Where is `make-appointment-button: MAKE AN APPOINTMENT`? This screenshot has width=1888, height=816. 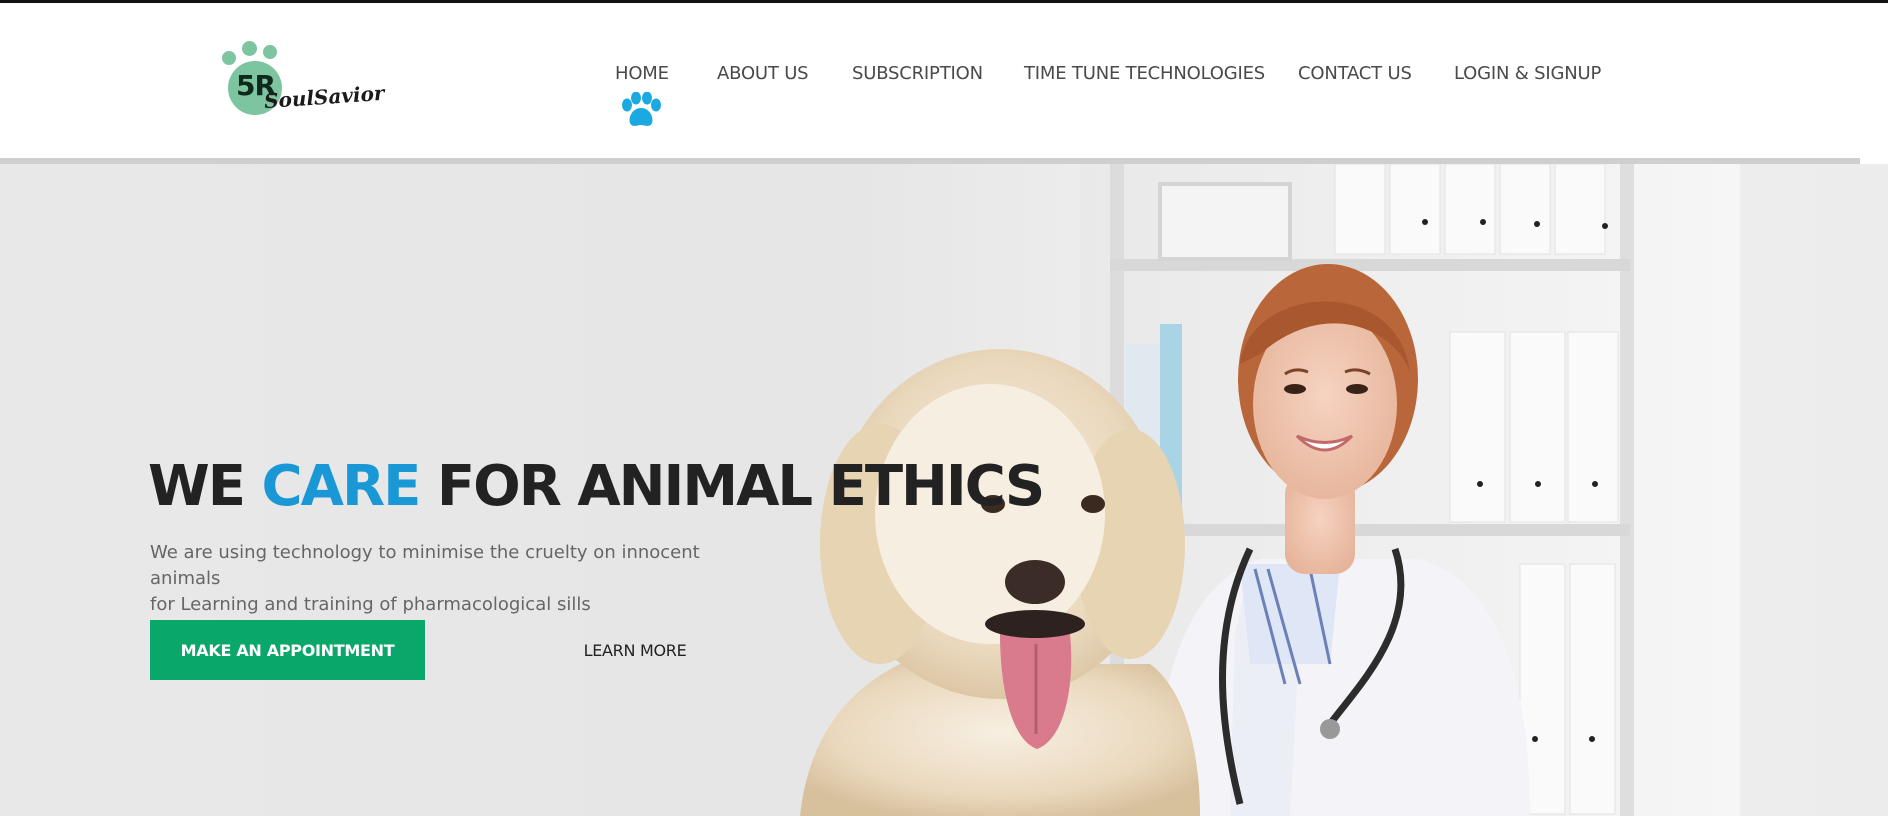 make-appointment-button: MAKE AN APPOINTMENT is located at coordinates (287, 650).